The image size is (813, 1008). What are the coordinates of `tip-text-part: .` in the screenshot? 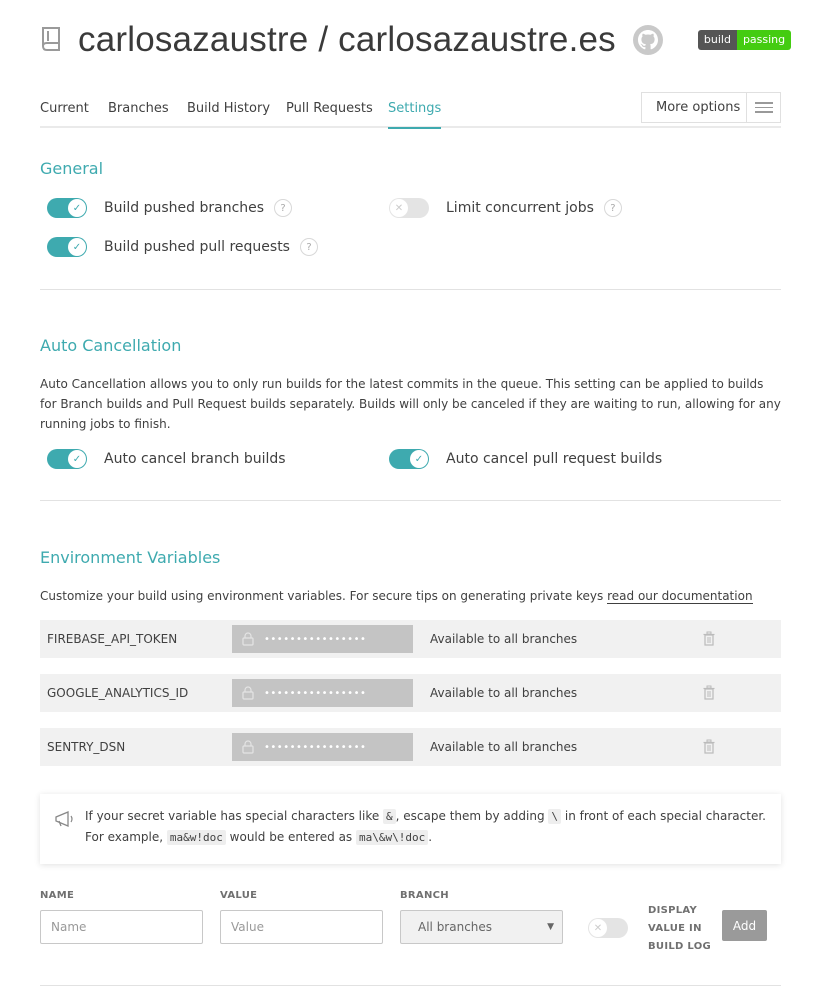 It's located at (430, 837).